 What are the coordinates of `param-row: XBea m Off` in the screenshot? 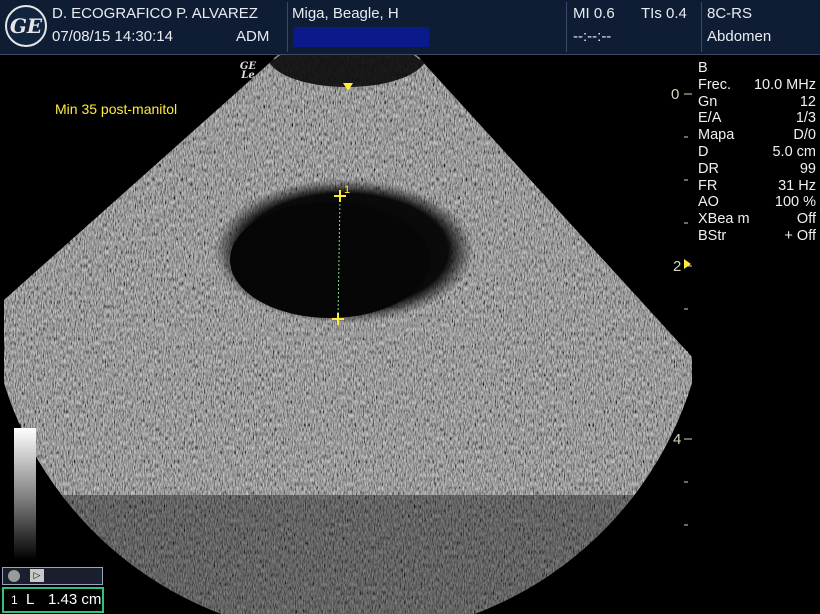 It's located at (757, 219).